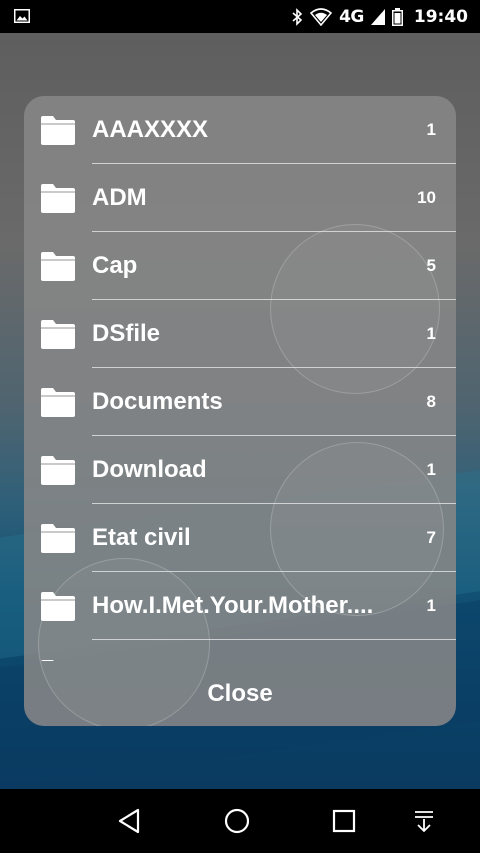 This screenshot has width=480, height=853. Describe the element at coordinates (240, 650) in the screenshot. I see `list-item` at that location.